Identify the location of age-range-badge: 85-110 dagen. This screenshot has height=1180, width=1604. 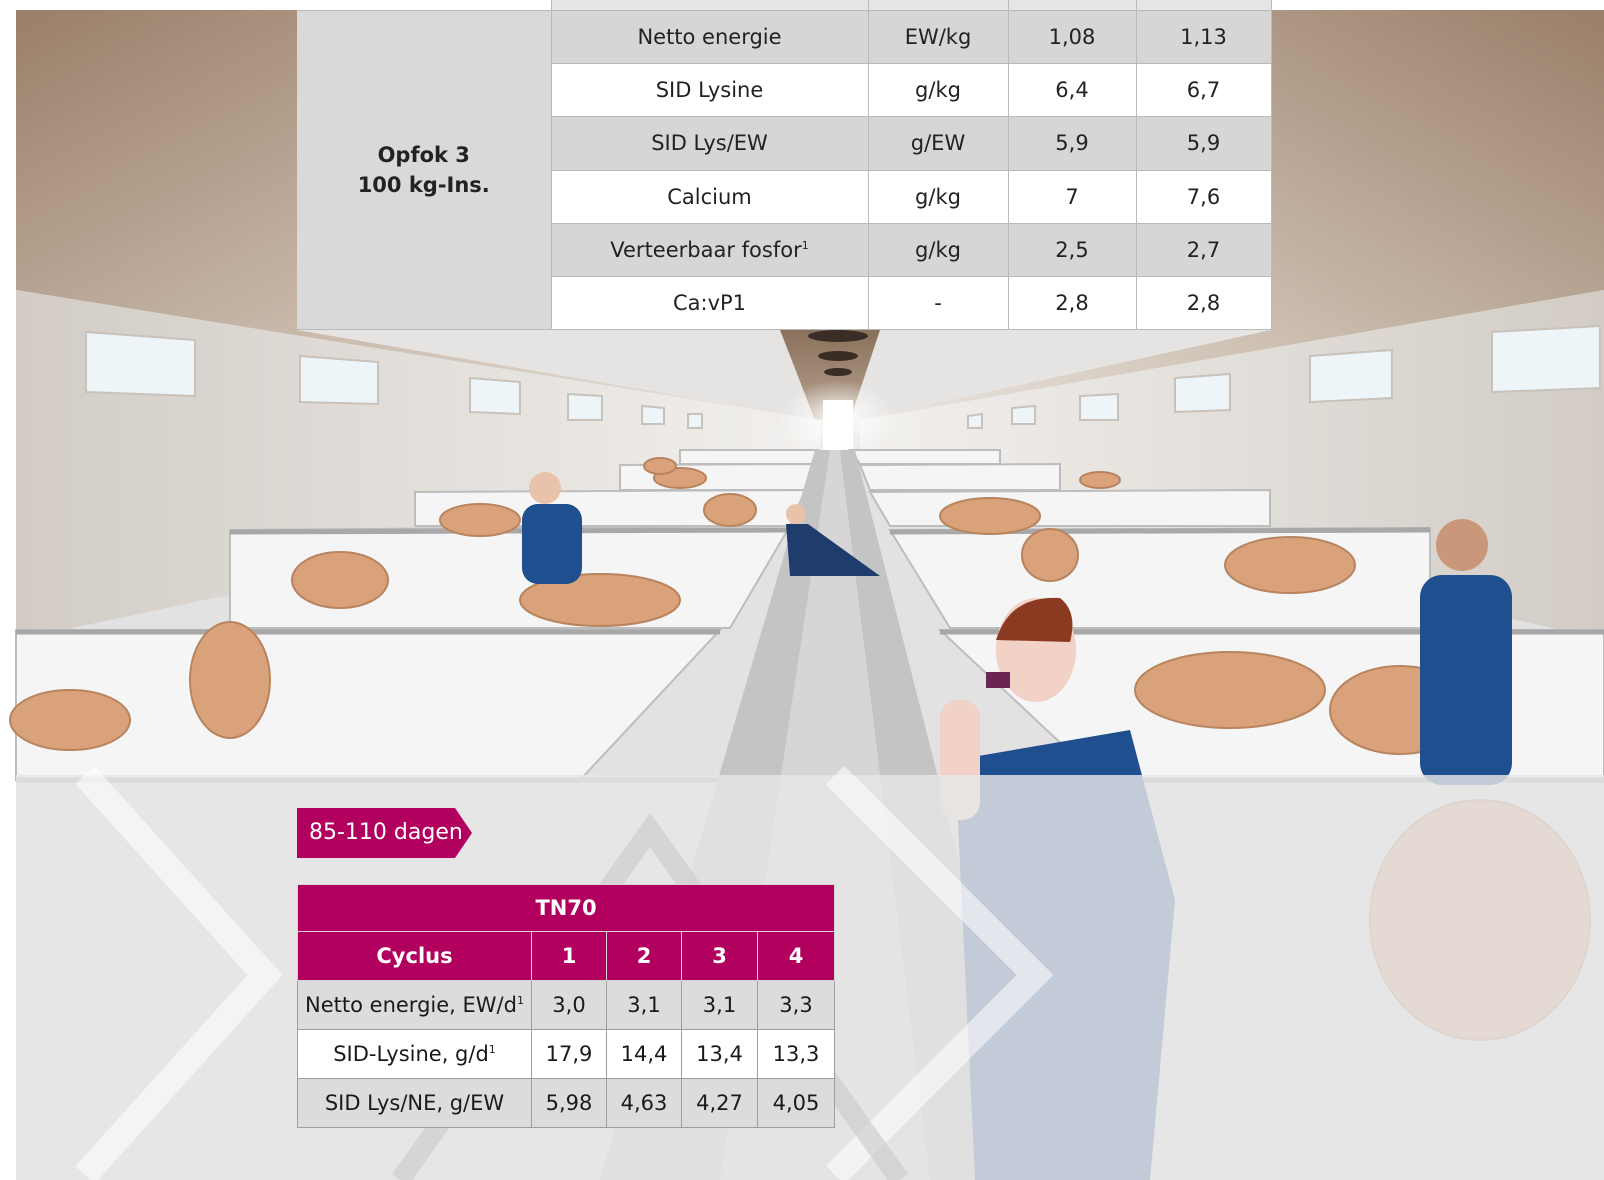
(384, 833).